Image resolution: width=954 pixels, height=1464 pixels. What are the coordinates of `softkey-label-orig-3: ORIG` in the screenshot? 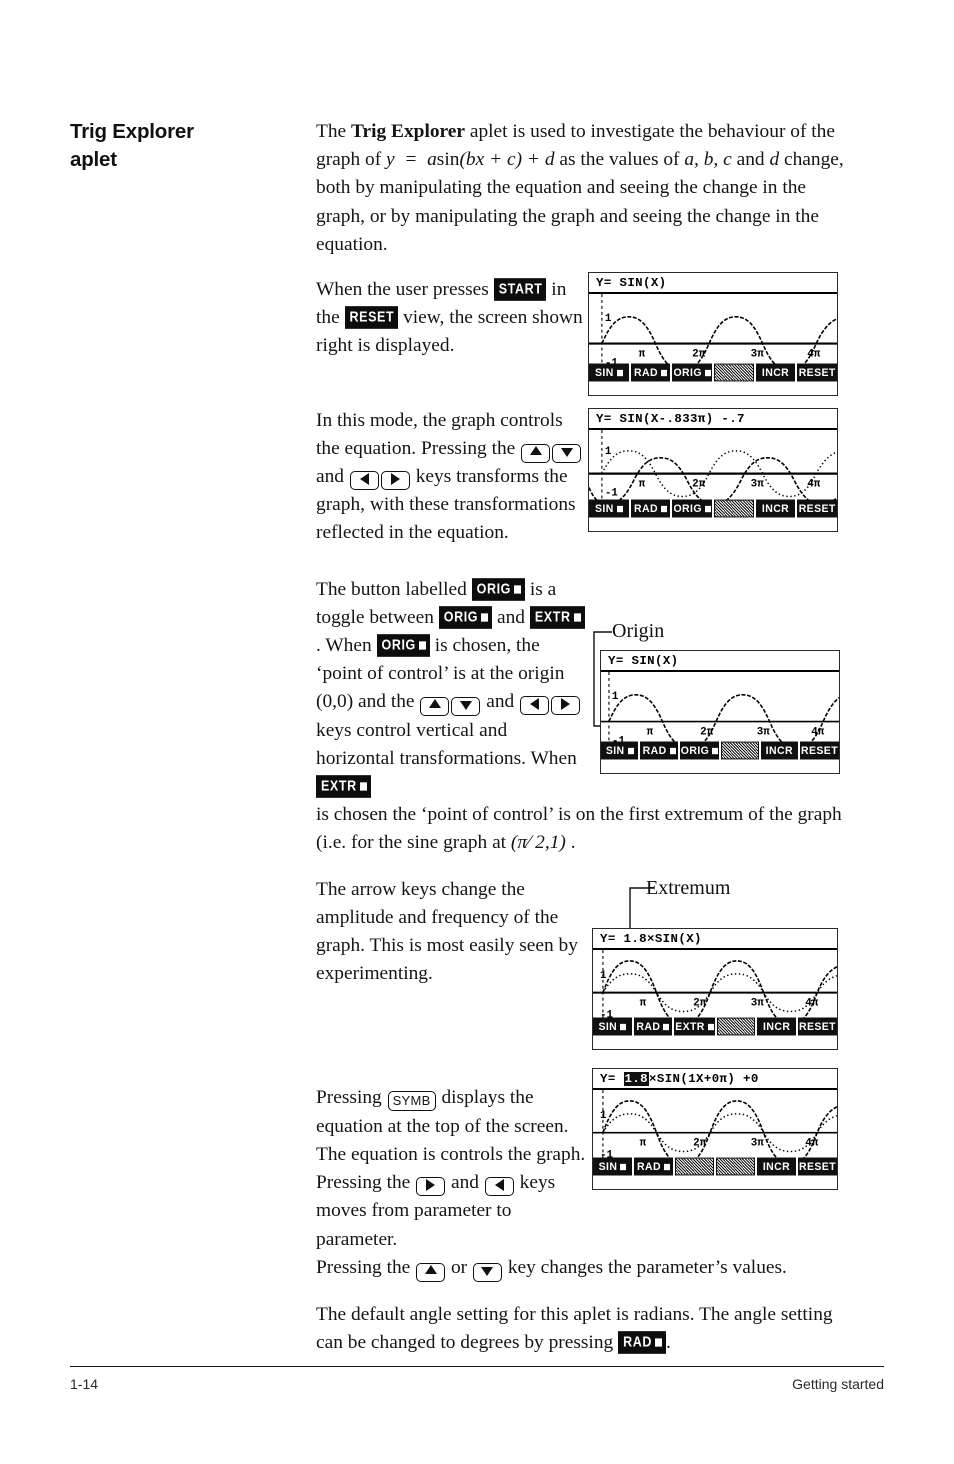 It's located at (403, 645).